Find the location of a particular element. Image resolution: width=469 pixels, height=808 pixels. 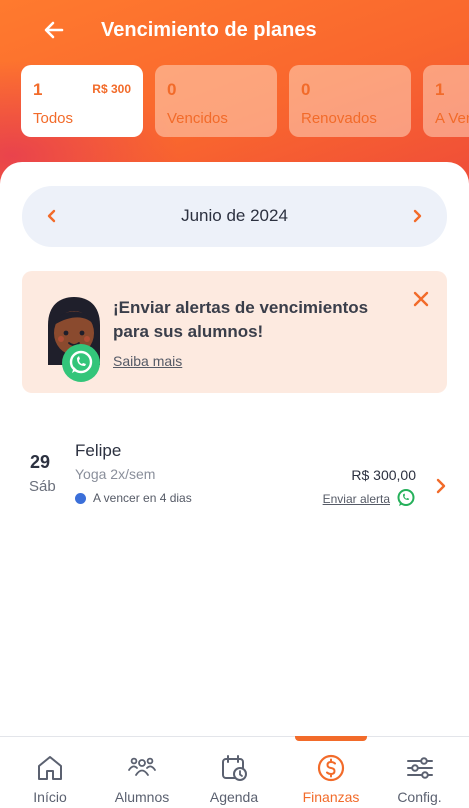

student-name: Felipe is located at coordinates (98, 450).